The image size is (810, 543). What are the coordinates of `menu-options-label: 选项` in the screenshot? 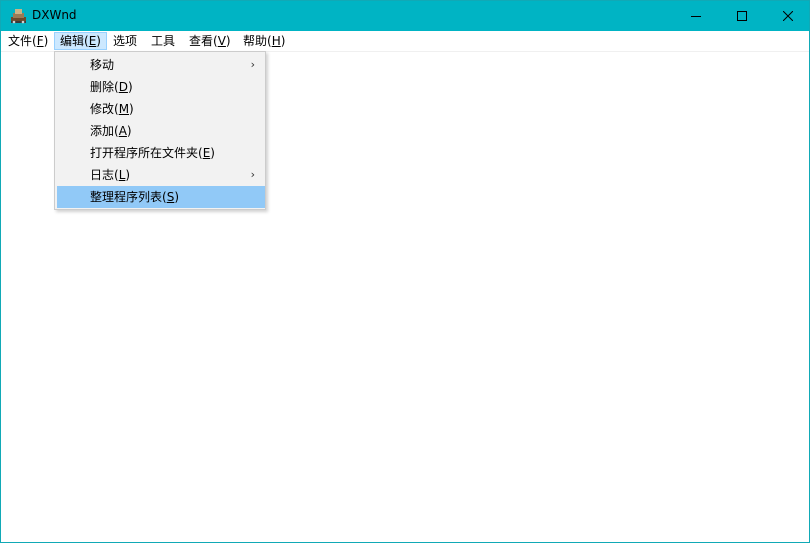 It's located at (125, 41).